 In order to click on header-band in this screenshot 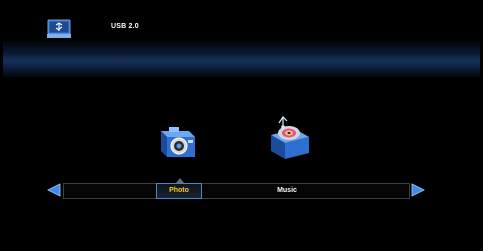, I will do `click(241, 59)`.